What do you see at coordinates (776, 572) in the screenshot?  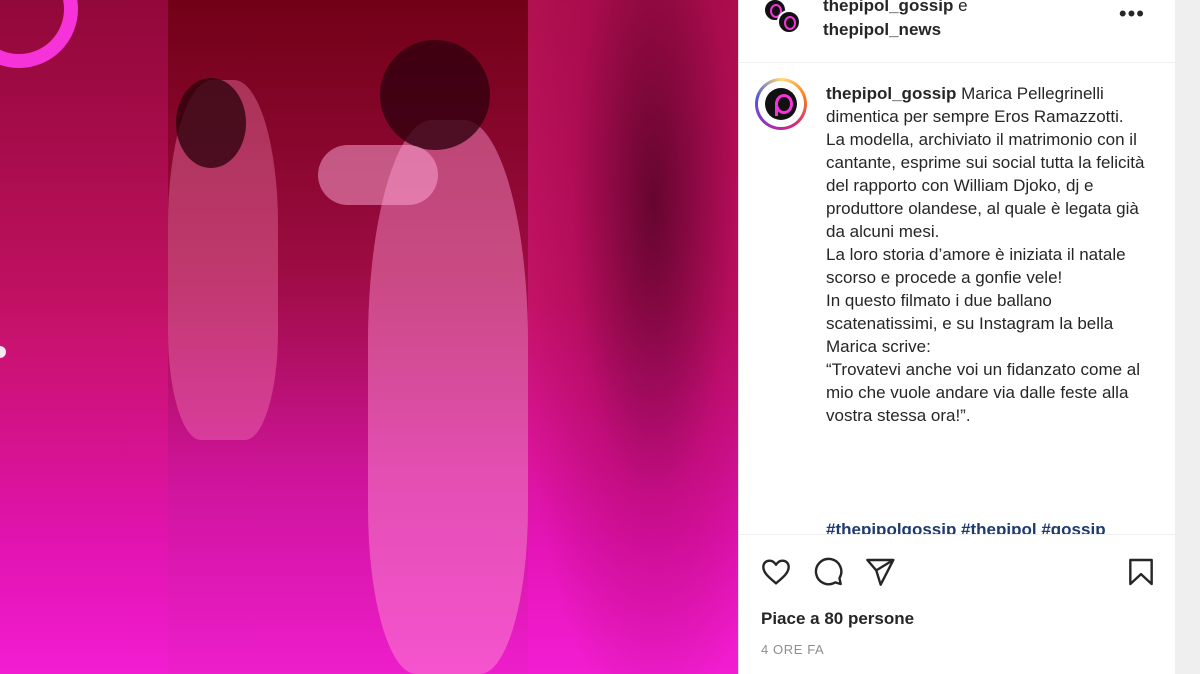 I see `heart-icon` at bounding box center [776, 572].